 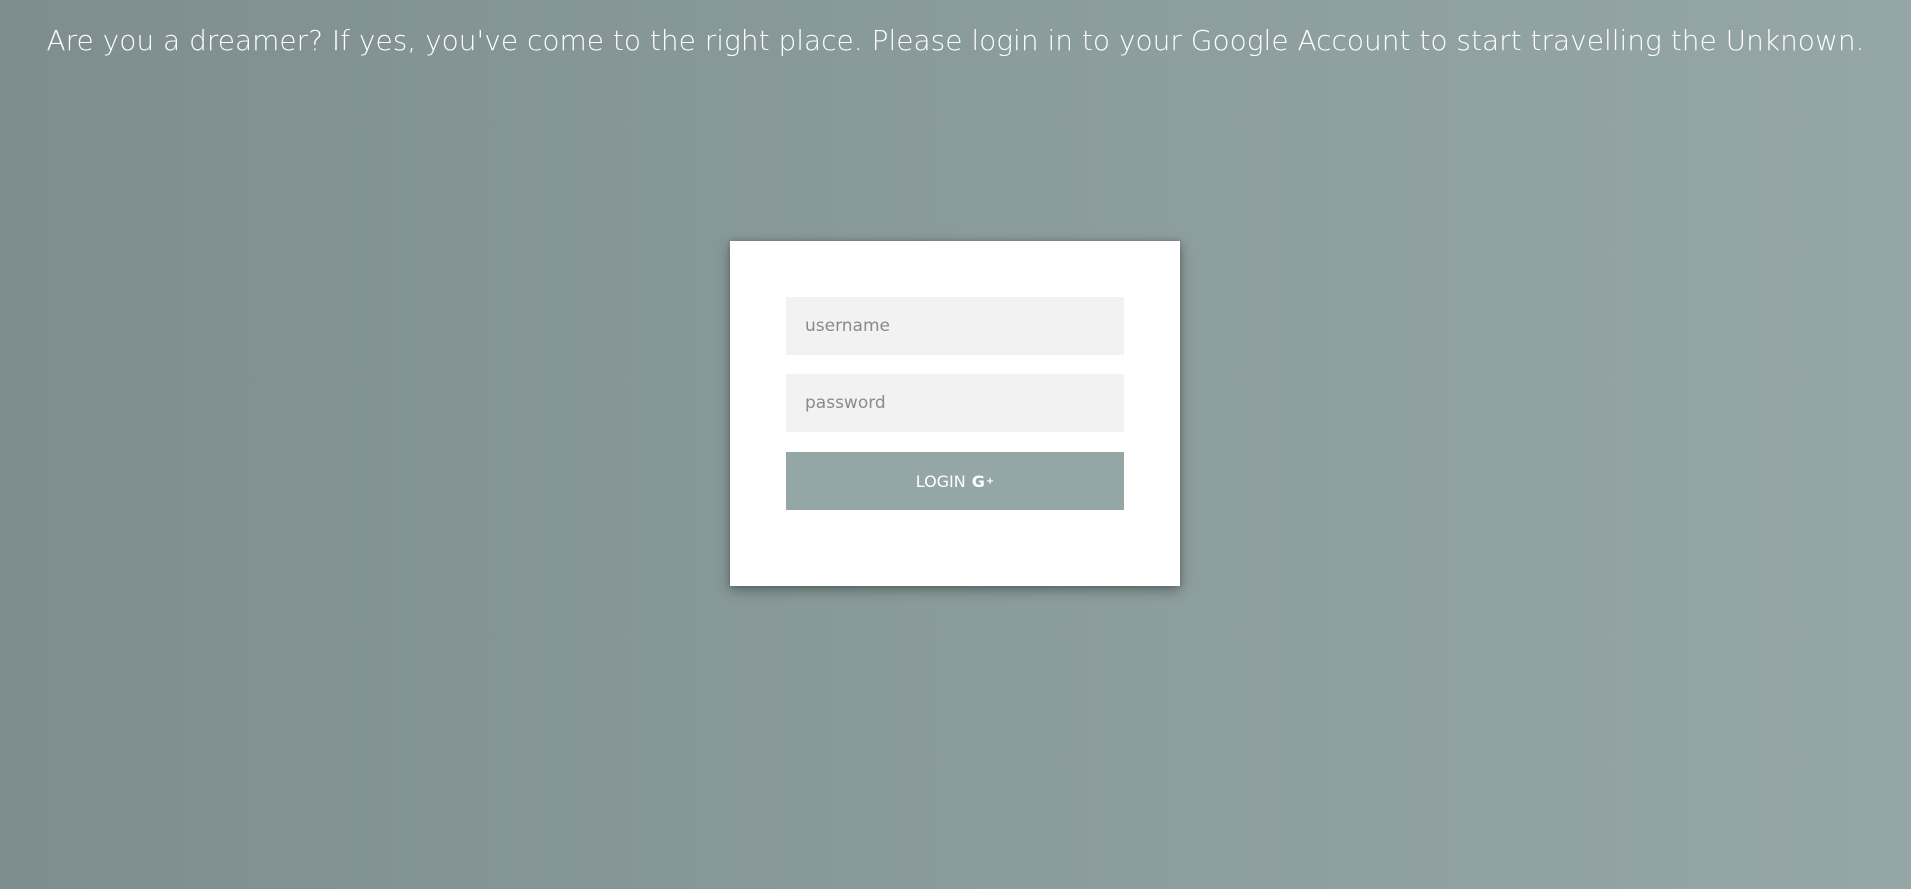 What do you see at coordinates (940, 481) in the screenshot?
I see `login-button-label: LOGIN` at bounding box center [940, 481].